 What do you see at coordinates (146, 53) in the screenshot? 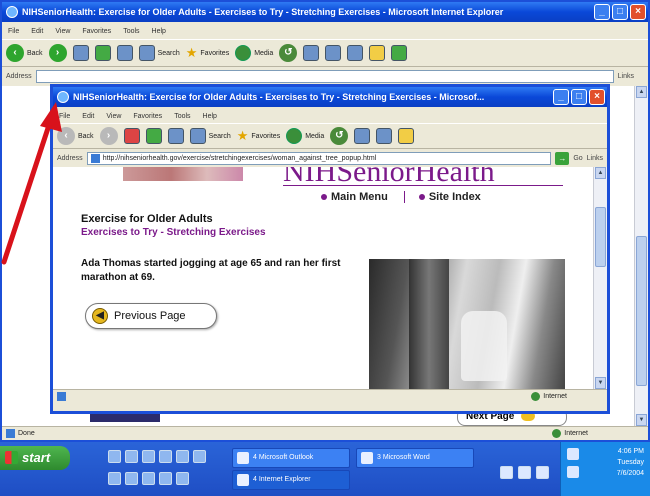
I see `search-icon` at bounding box center [146, 53].